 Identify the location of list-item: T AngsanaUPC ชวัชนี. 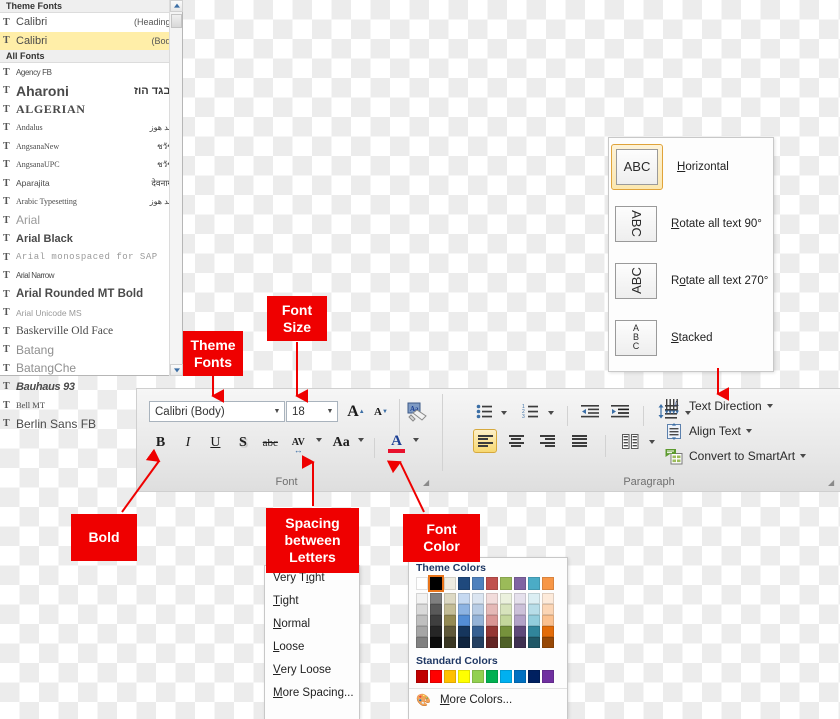
(91, 165).